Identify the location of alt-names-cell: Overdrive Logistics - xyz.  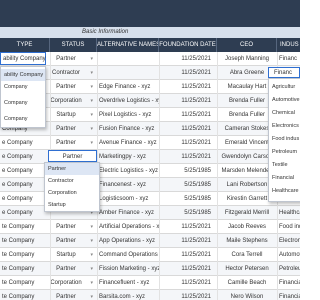
(128, 101).